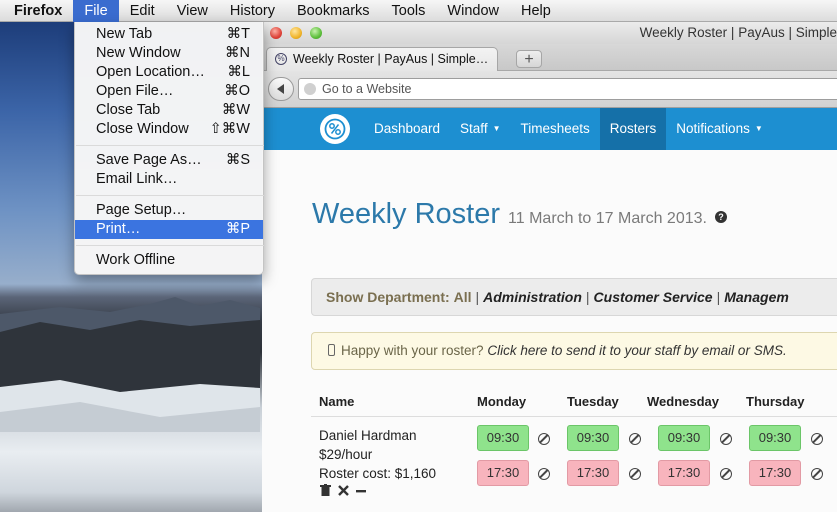 The width and height of the screenshot is (837, 512). What do you see at coordinates (549, 33) in the screenshot?
I see `title-bar: Weekly Roster | PayAus | Simple` at bounding box center [549, 33].